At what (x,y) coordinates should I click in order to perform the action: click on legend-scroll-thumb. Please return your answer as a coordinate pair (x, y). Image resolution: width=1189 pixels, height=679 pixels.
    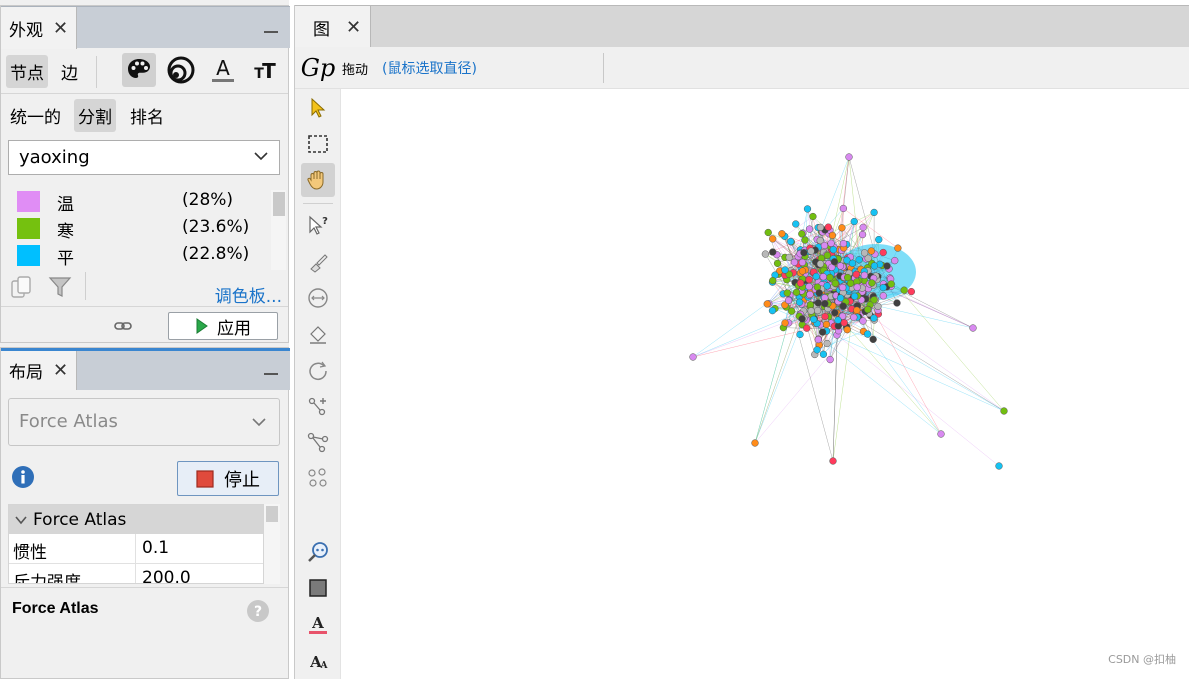
    Looking at the image, I should click on (279, 204).